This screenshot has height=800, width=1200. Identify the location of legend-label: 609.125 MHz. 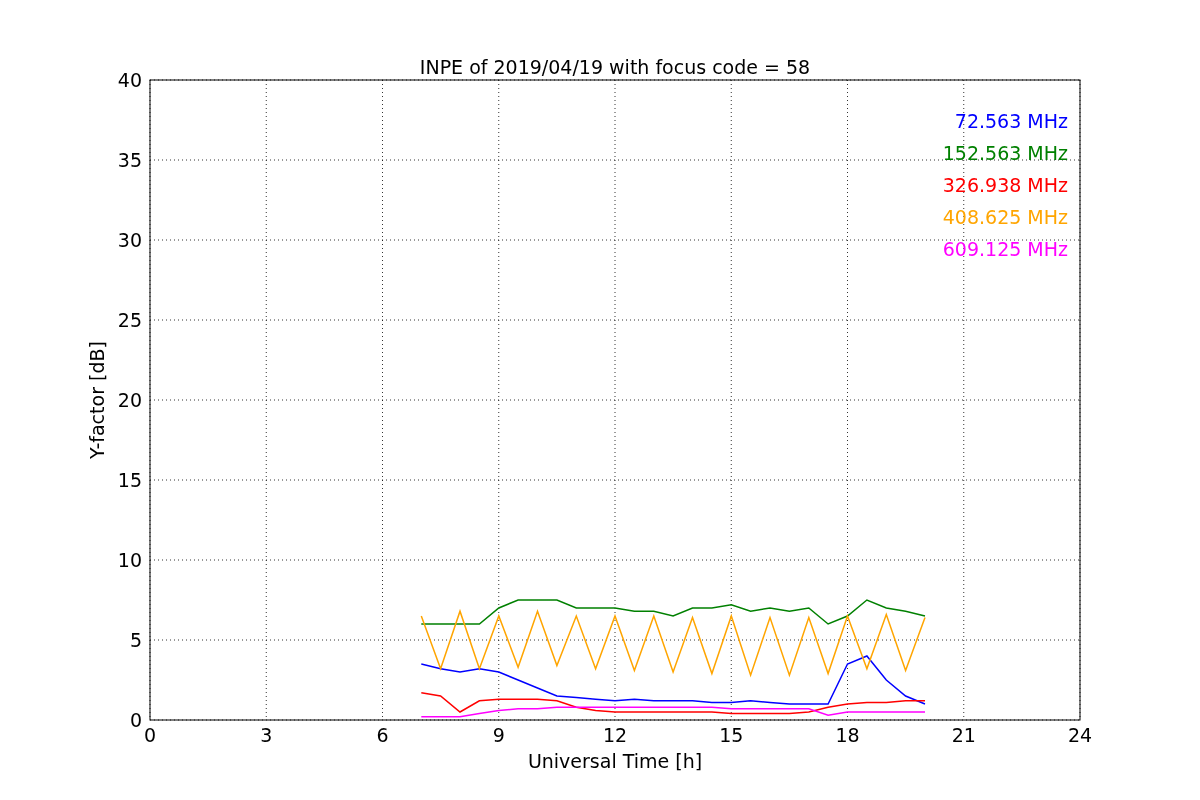
(1005, 249).